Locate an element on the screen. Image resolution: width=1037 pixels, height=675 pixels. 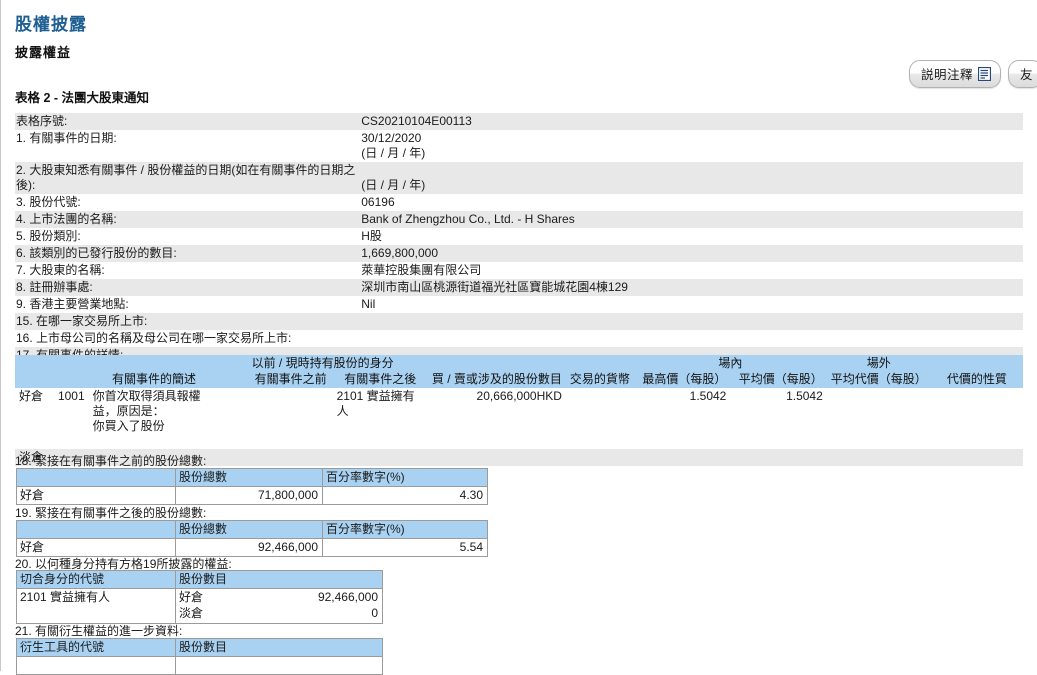
capacity-after-code: 2101 is located at coordinates (350, 396).